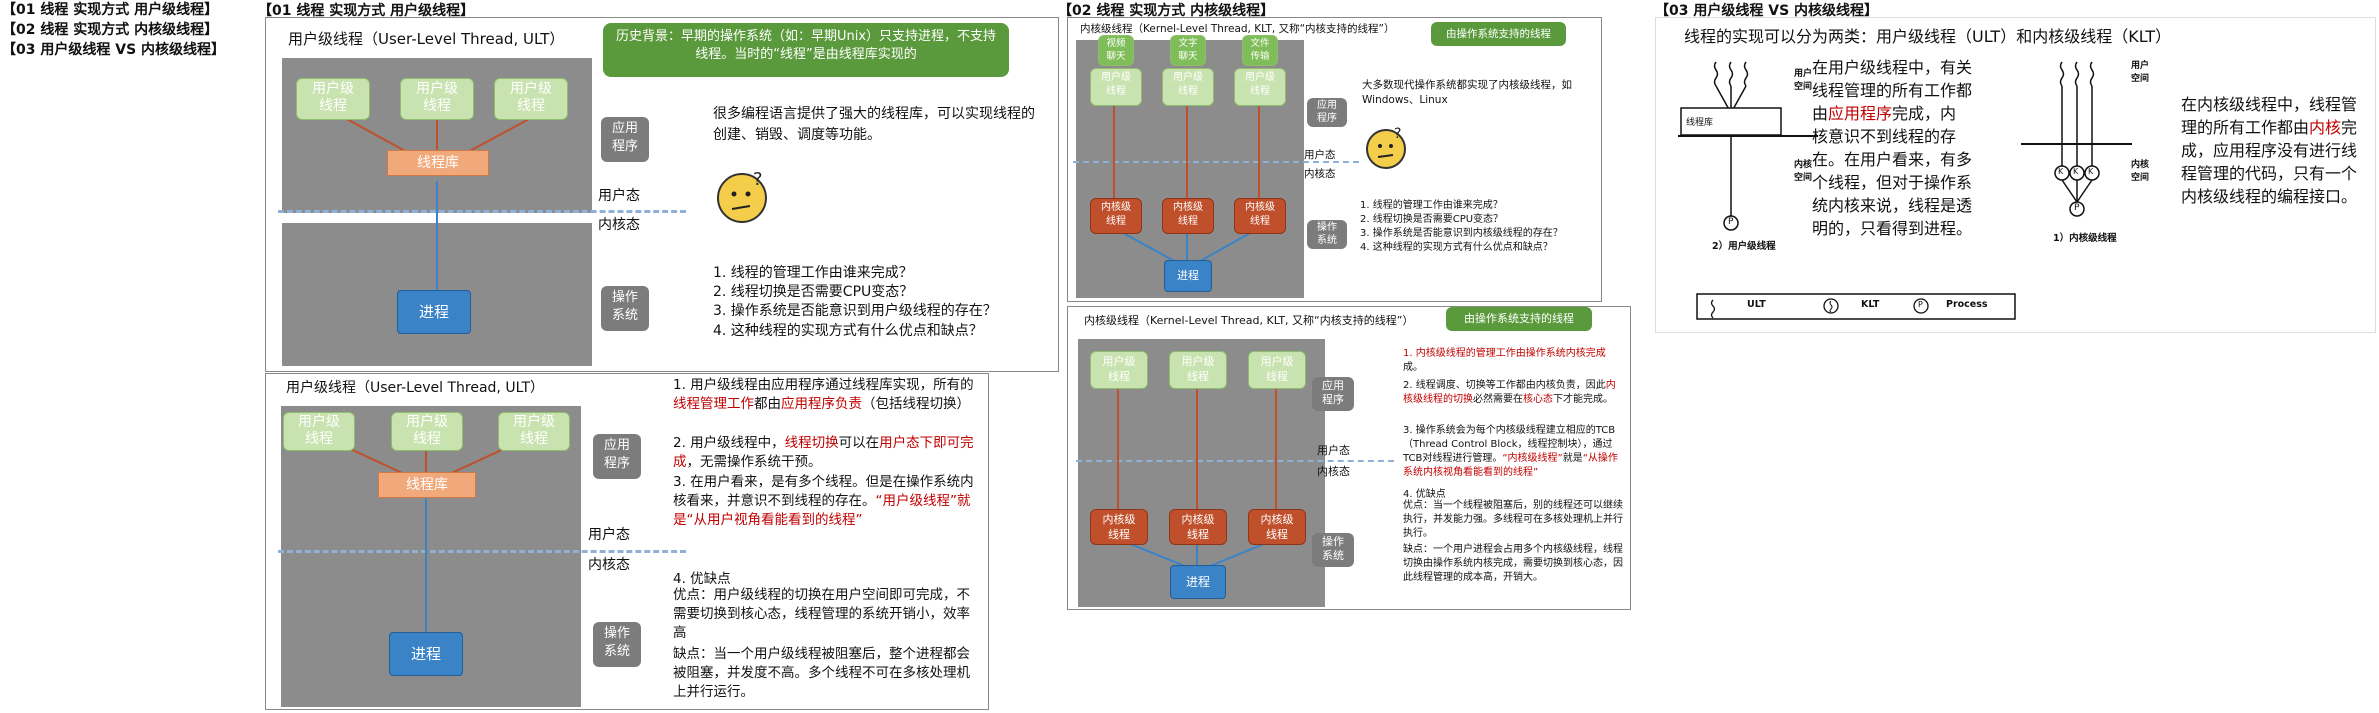 This screenshot has width=2379, height=713. What do you see at coordinates (2140, 72) in the screenshot?
I see `user-space-label-klt: 用户 空间` at bounding box center [2140, 72].